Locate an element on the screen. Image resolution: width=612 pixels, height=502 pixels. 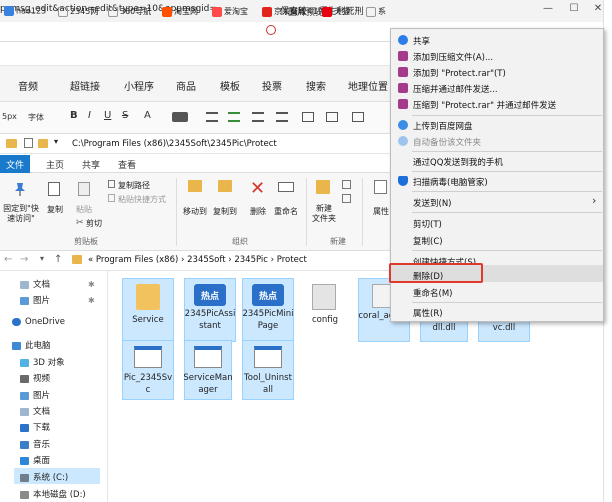
tab-location: 地理位置 is located at coordinates (368, 85).